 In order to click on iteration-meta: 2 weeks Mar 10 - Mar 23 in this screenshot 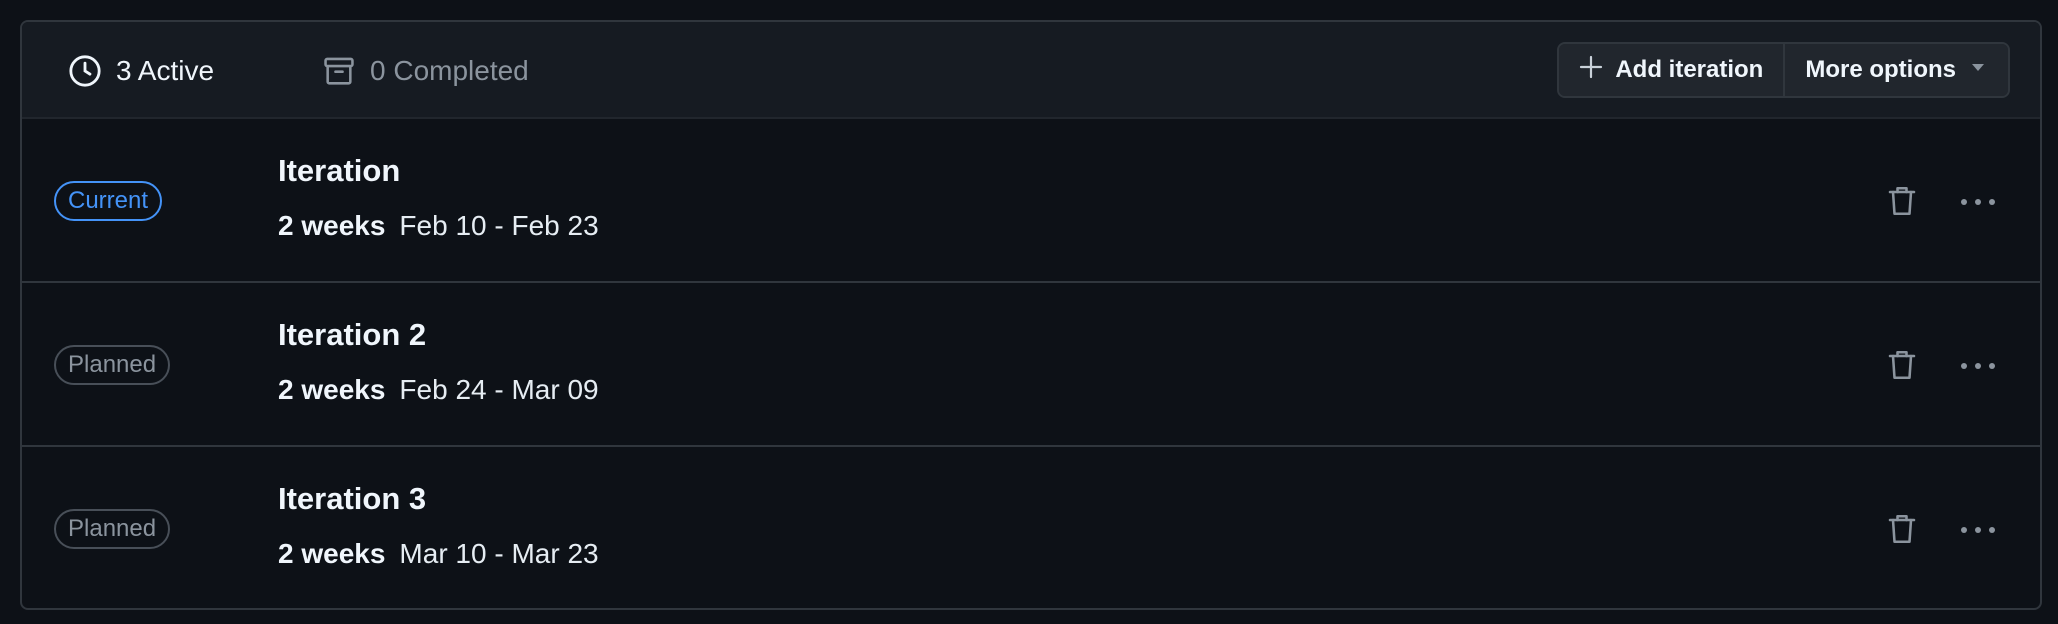, I will do `click(438, 554)`.